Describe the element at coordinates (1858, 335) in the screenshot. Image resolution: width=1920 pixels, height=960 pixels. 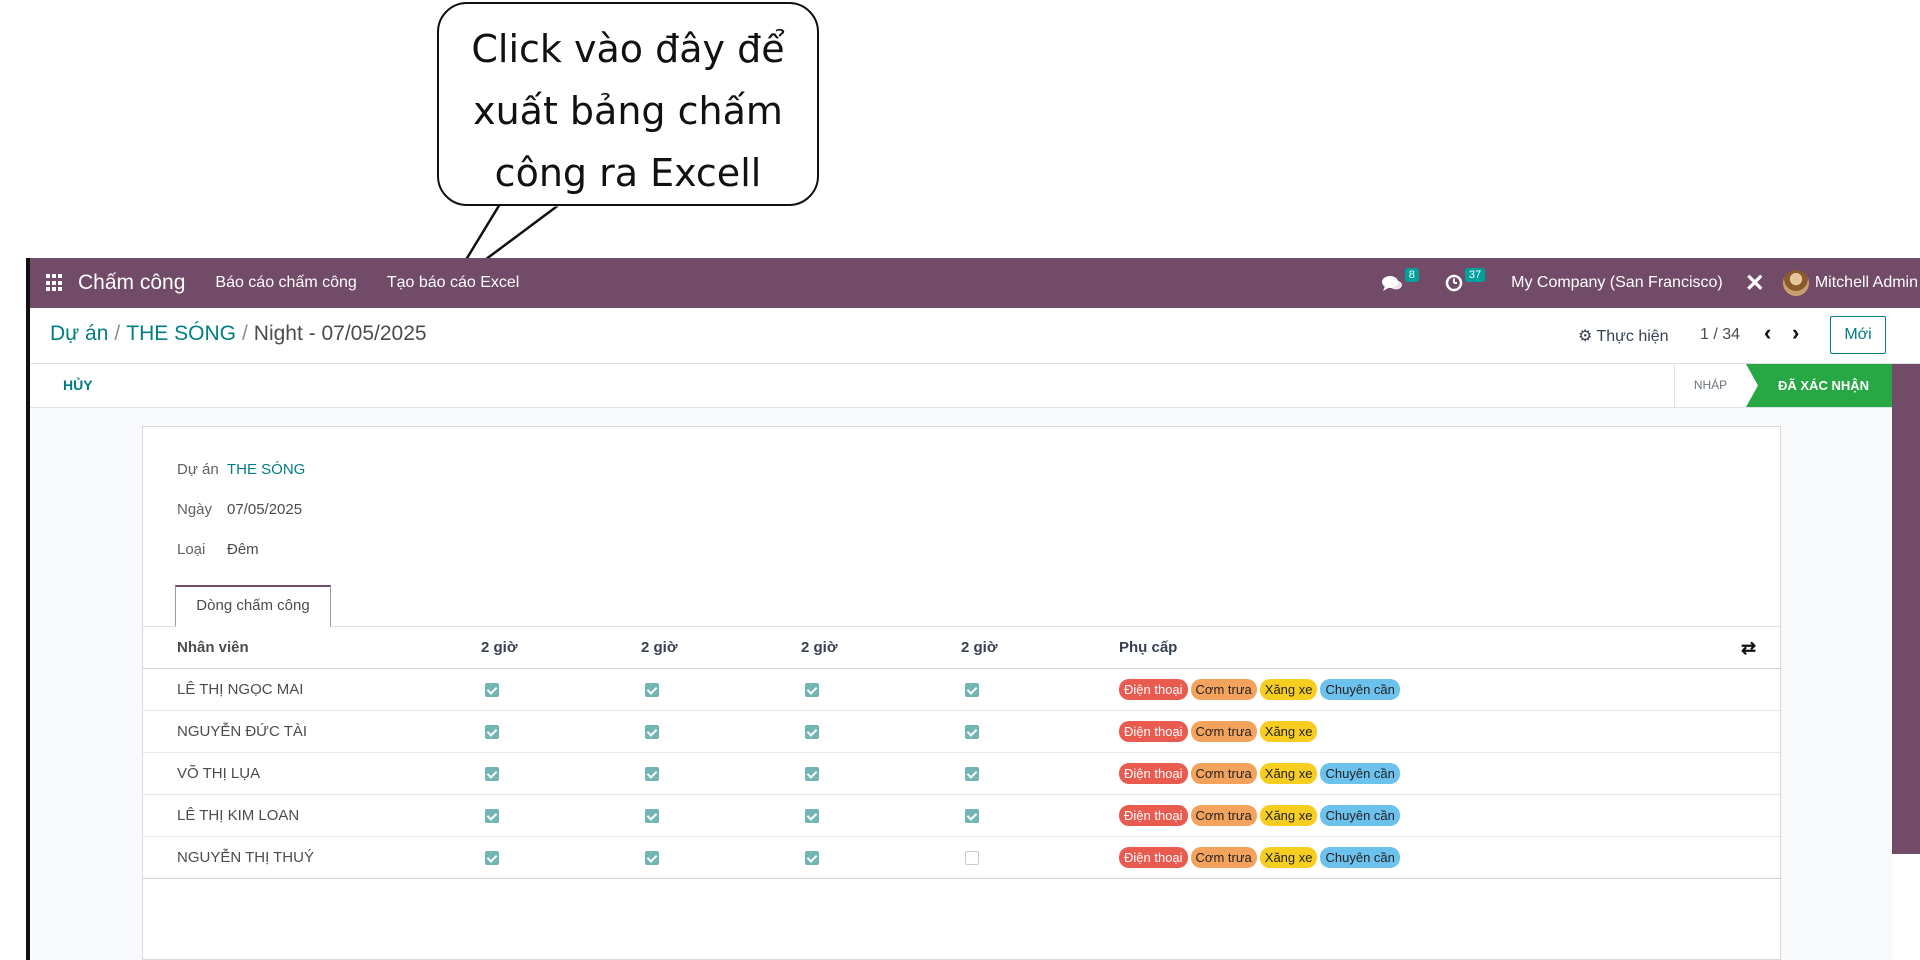
I see `new-button: Mới` at that location.